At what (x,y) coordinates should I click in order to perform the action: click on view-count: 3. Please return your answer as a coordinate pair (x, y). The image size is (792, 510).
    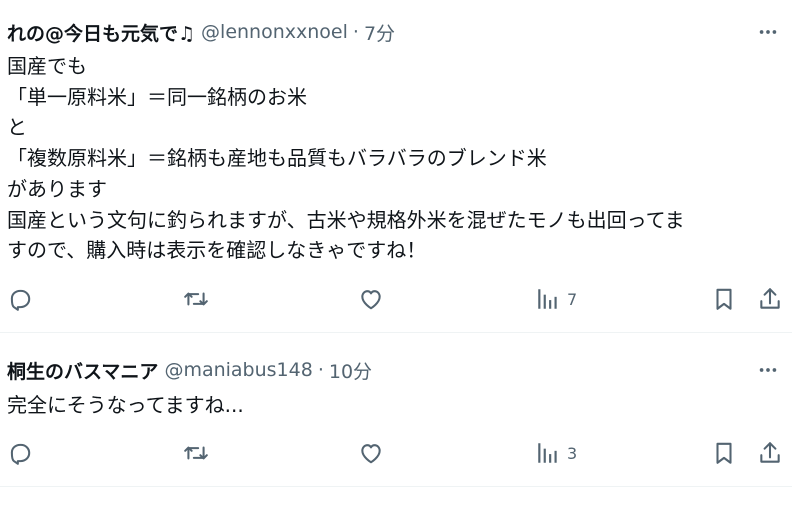
    Looking at the image, I should click on (572, 453).